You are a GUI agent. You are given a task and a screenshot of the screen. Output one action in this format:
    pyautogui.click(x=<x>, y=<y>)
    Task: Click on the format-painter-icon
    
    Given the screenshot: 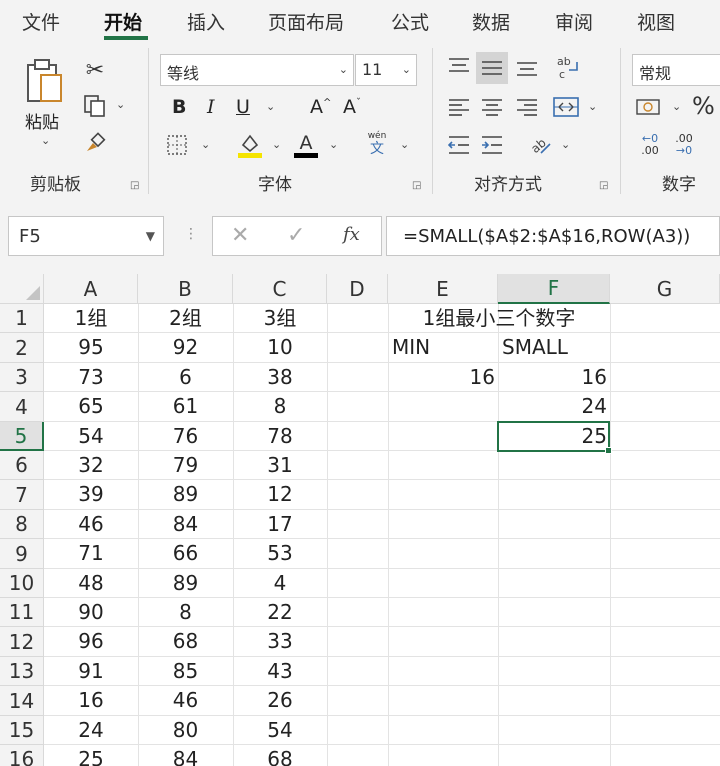 What is the action you would take?
    pyautogui.click(x=95, y=143)
    